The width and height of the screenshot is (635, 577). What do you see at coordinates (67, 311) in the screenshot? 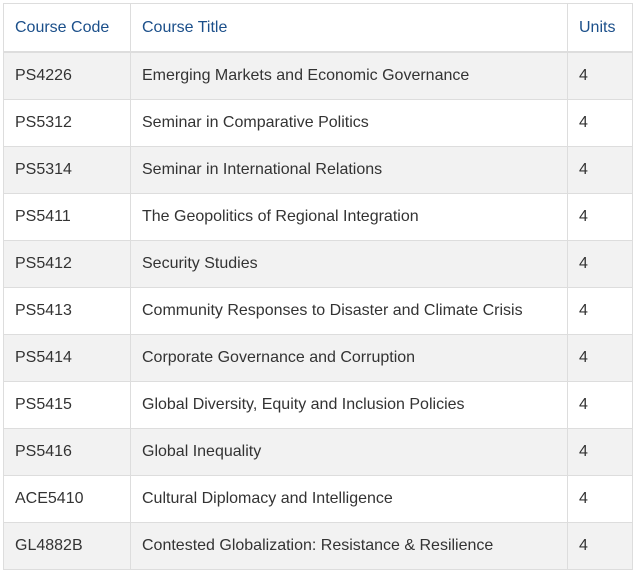
I see `course-code-cell: PS5413` at bounding box center [67, 311].